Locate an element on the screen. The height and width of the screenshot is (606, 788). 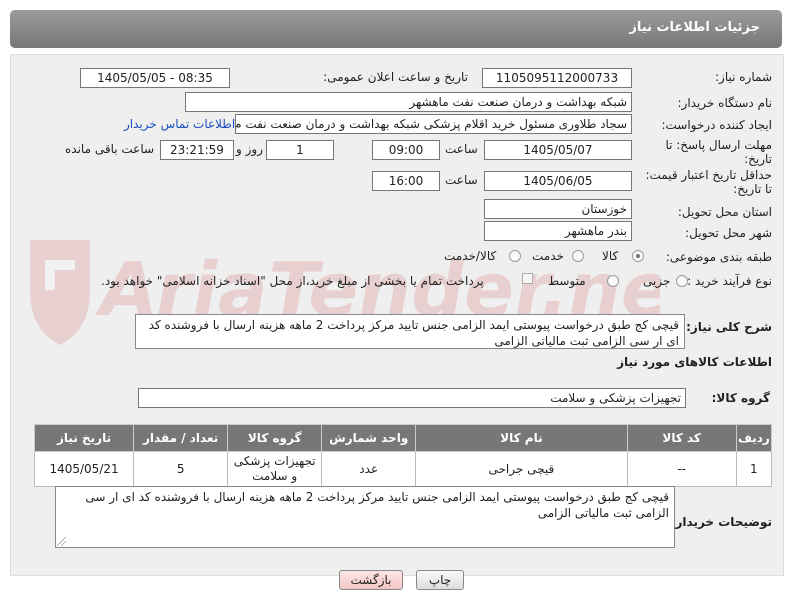
category-radio-goods-service is located at coordinates (515, 256).